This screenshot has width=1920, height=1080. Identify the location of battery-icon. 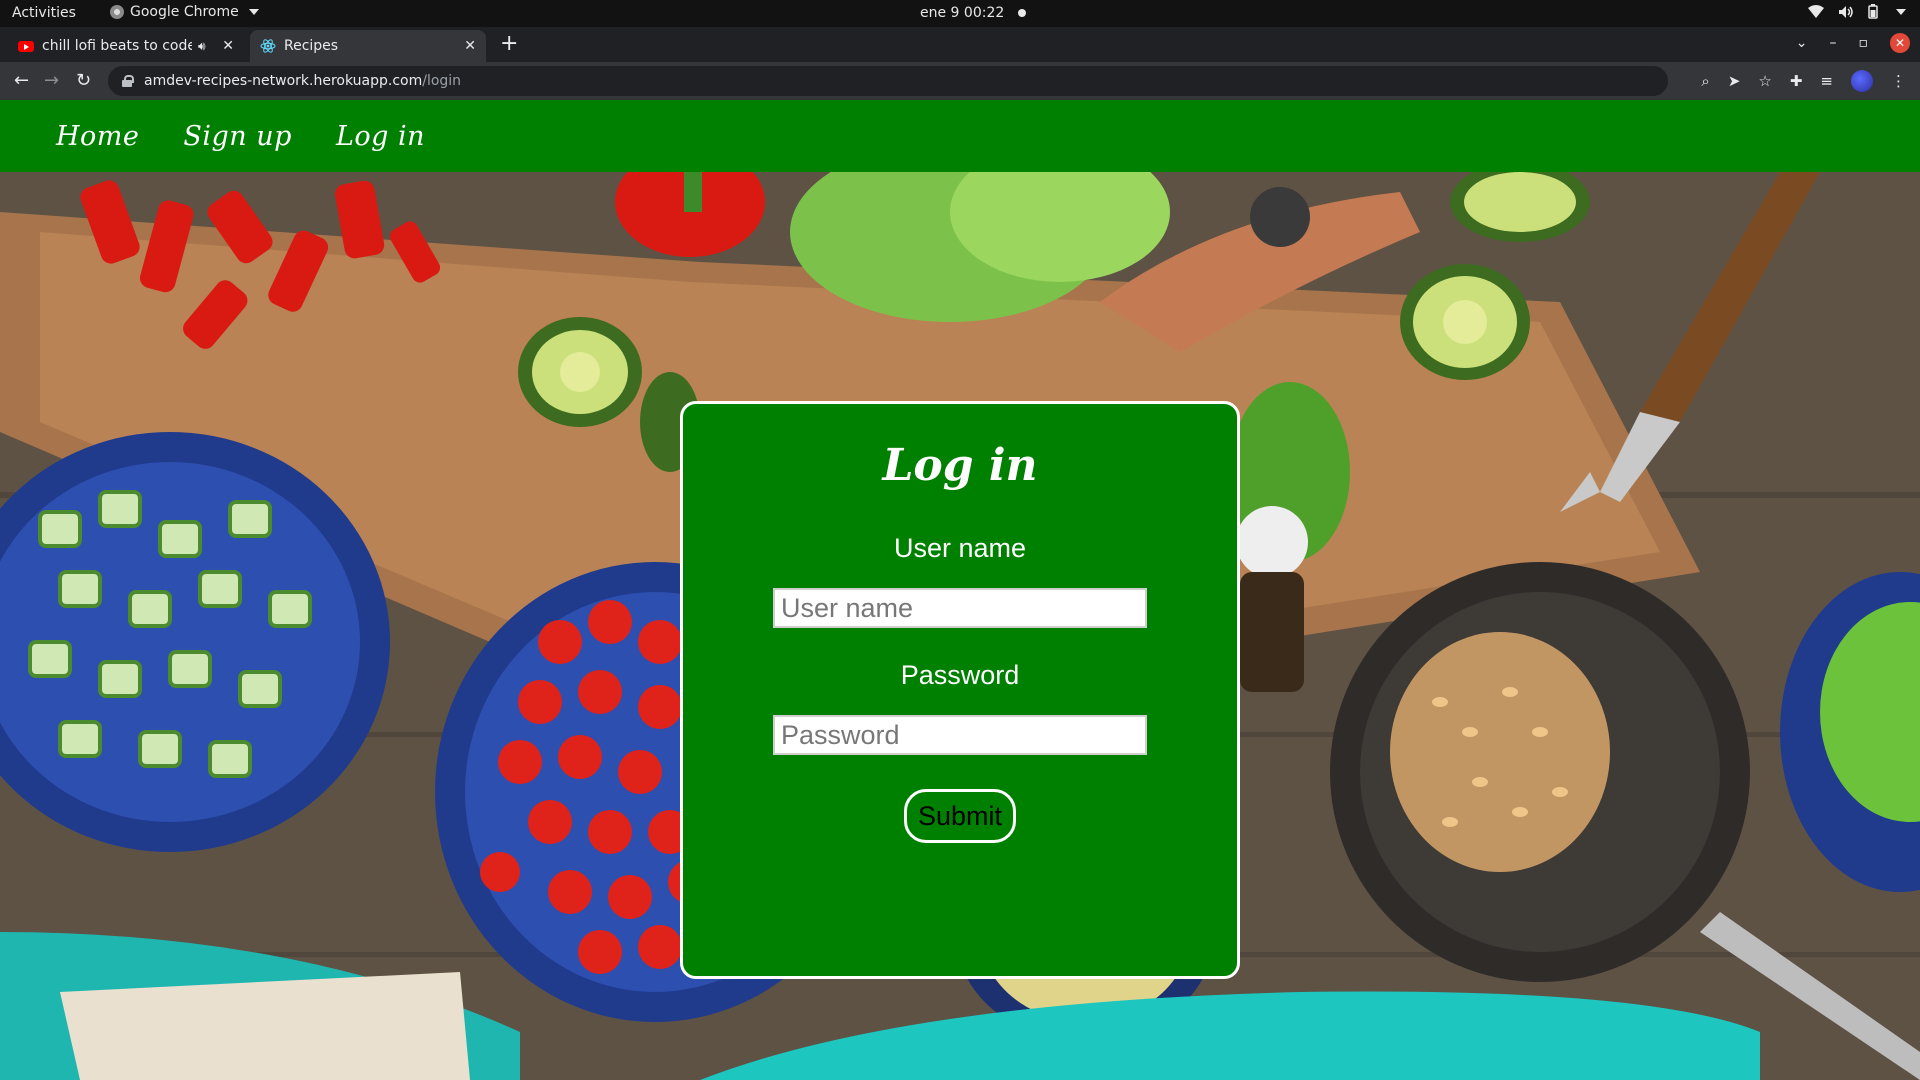
(1873, 11).